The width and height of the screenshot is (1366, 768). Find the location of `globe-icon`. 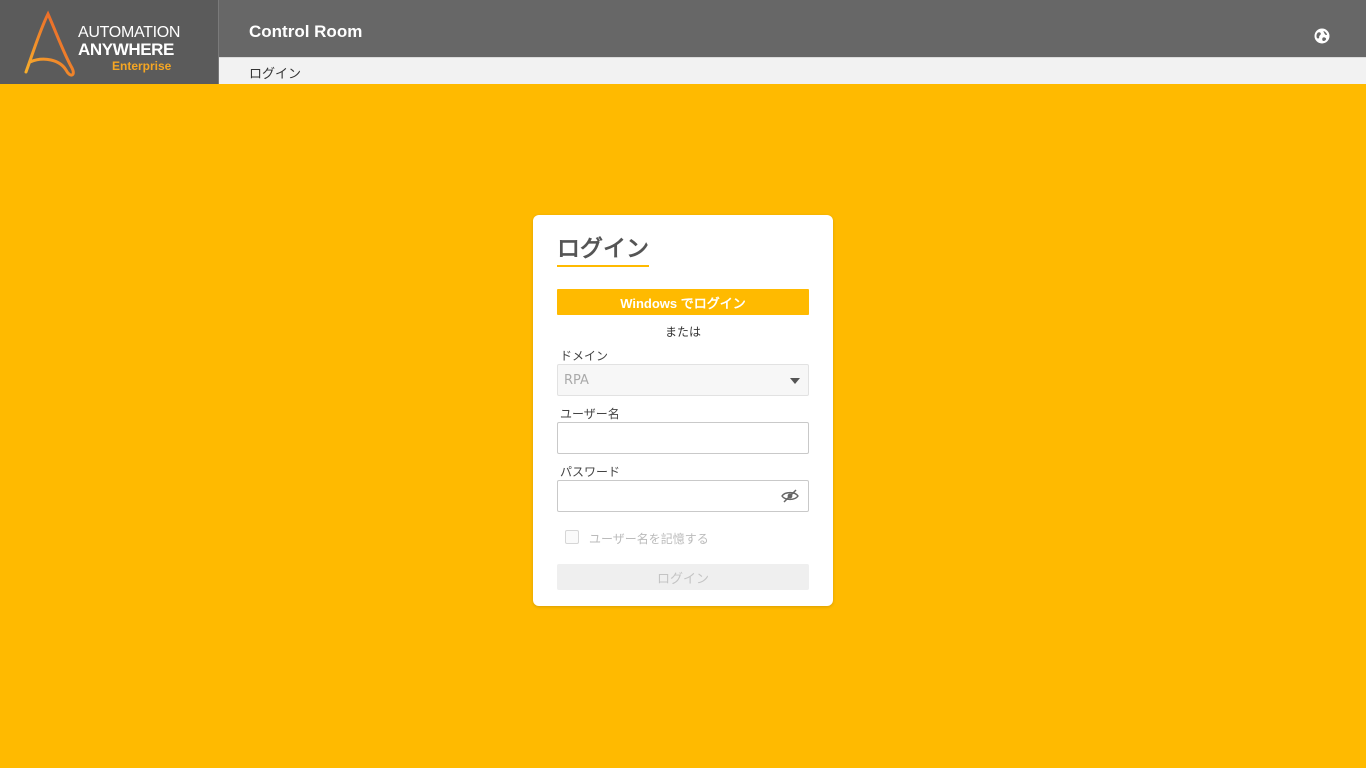

globe-icon is located at coordinates (1322, 36).